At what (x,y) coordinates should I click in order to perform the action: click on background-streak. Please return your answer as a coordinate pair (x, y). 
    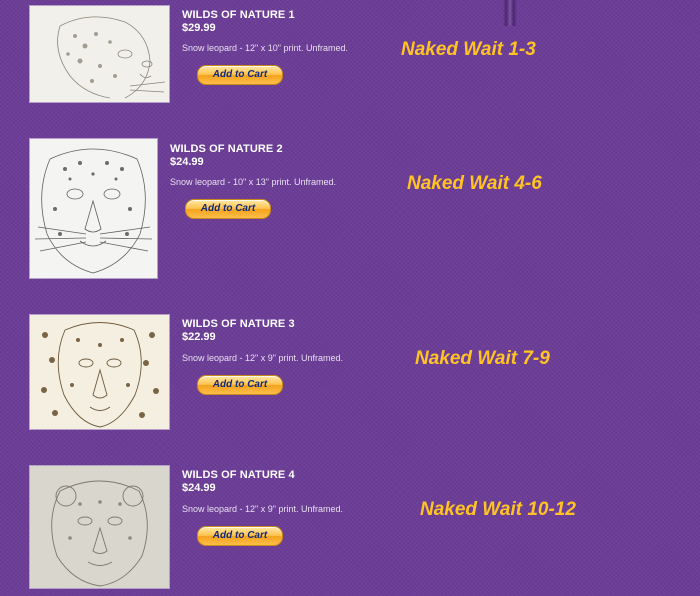
    Looking at the image, I should click on (510, 13).